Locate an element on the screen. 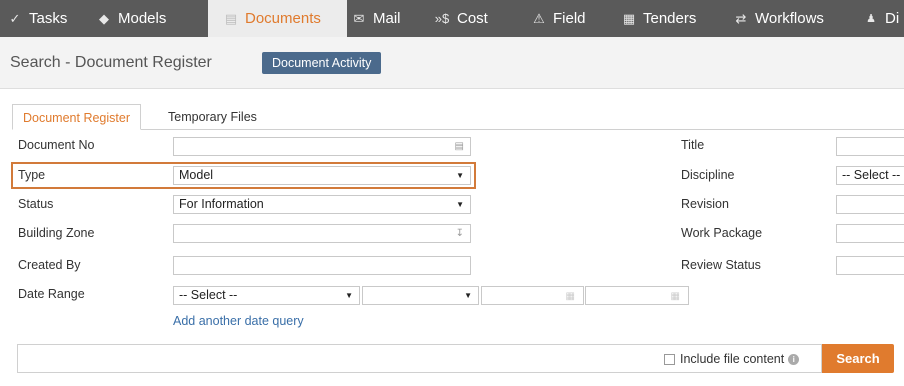 This screenshot has width=904, height=386. type-label: Type is located at coordinates (32, 175).